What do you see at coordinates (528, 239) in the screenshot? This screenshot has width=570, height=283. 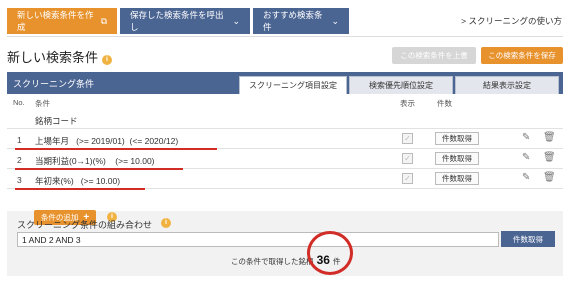 I see `combination-count-button: 件数取得` at bounding box center [528, 239].